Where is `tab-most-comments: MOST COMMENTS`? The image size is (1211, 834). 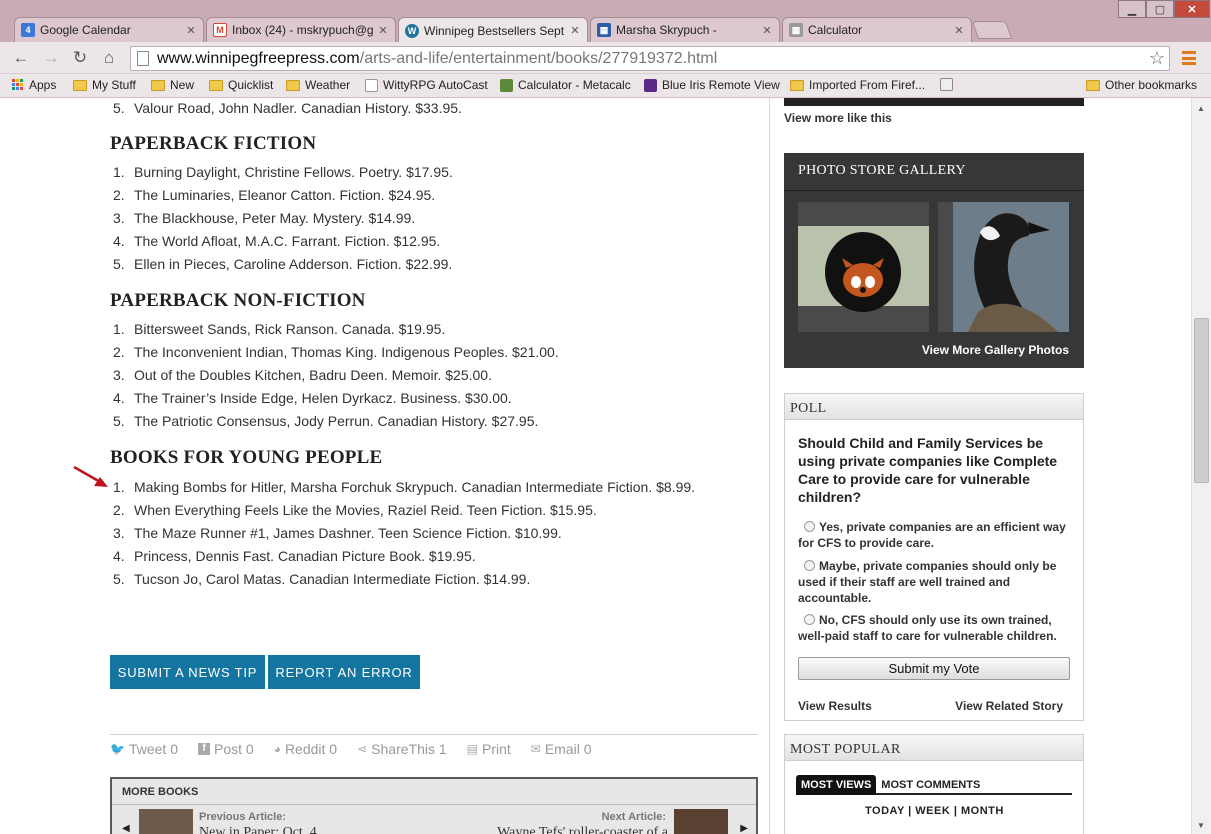 tab-most-comments: MOST COMMENTS is located at coordinates (930, 785).